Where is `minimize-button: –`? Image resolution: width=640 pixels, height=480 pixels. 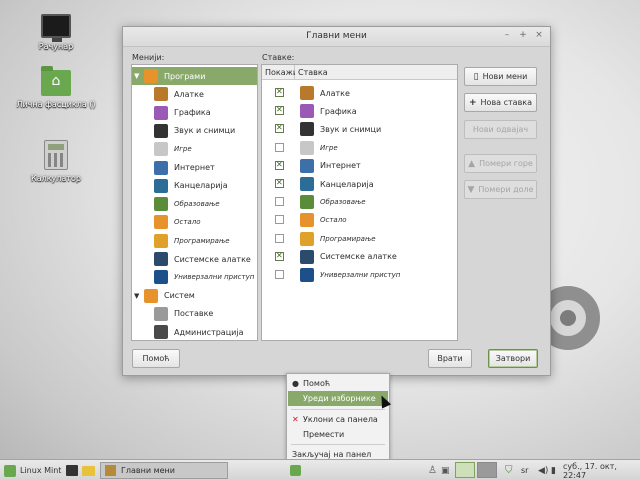
minimize-button: – is located at coordinates (507, 35).